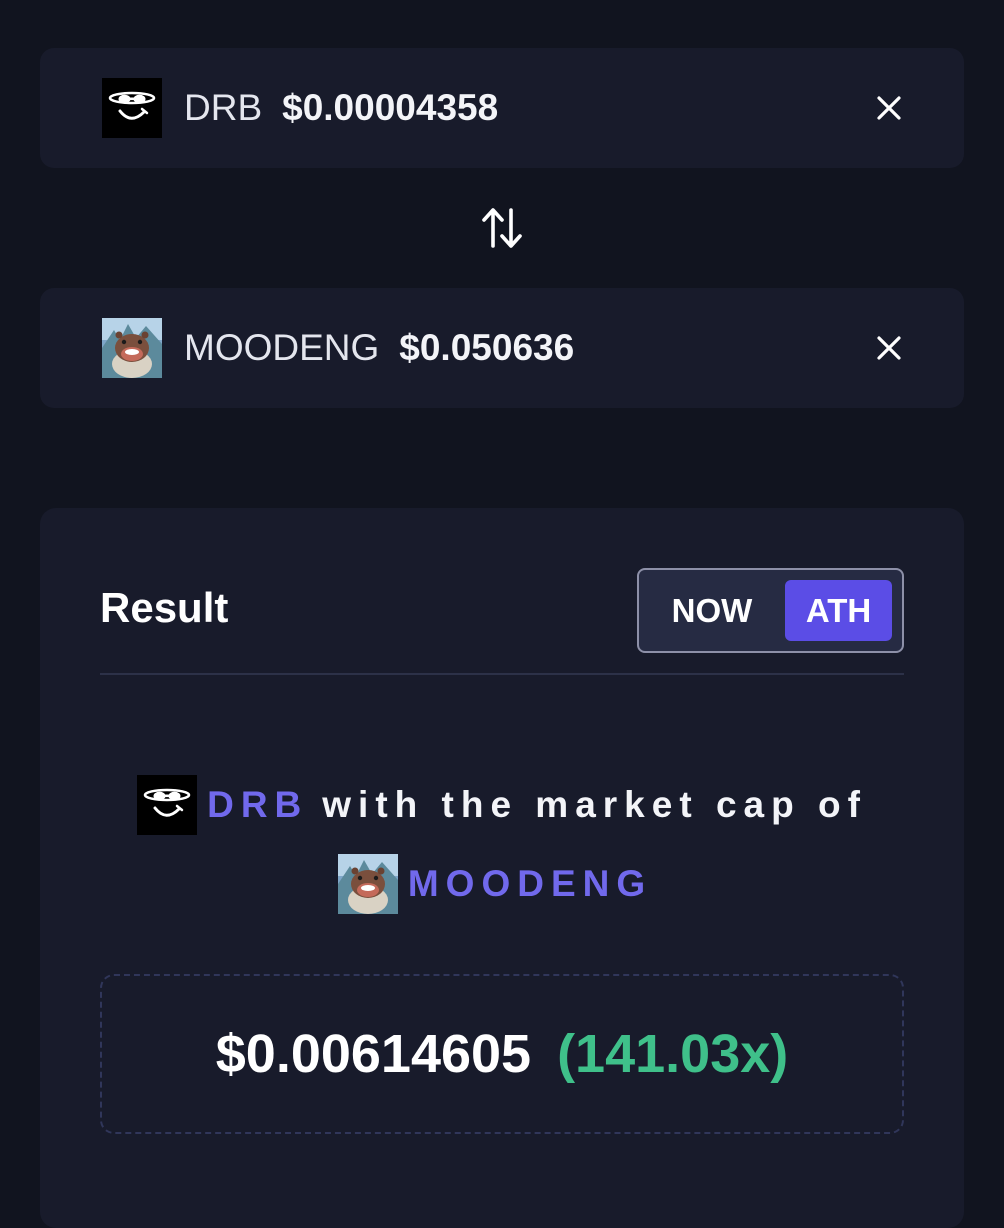  Describe the element at coordinates (889, 348) in the screenshot. I see `remove-to-token-close-icon` at that location.